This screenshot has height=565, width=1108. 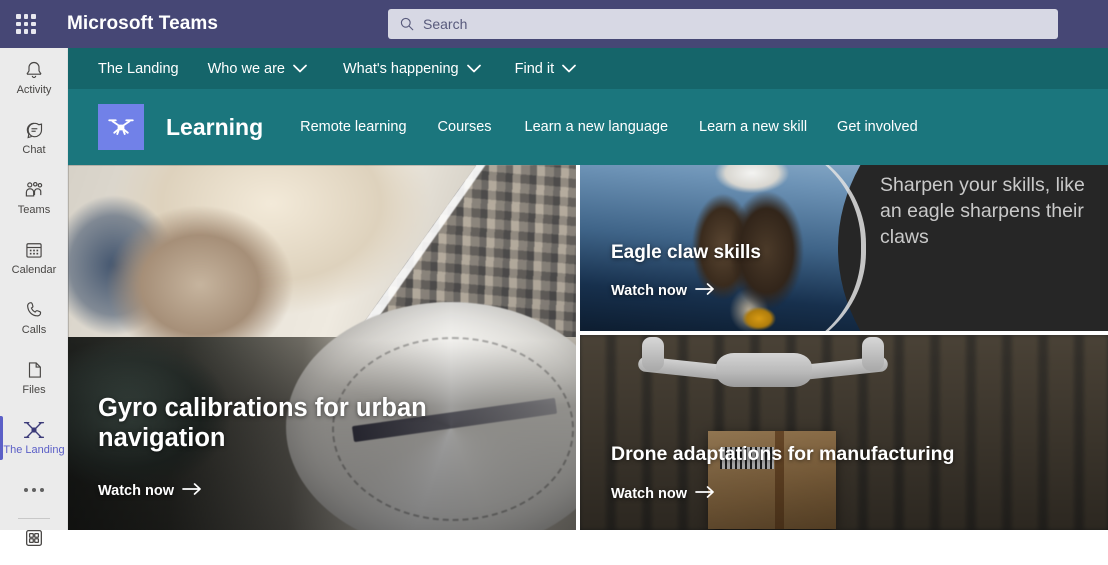 I want to click on sidebar-item-calendar: Calendar, so click(x=34, y=258).